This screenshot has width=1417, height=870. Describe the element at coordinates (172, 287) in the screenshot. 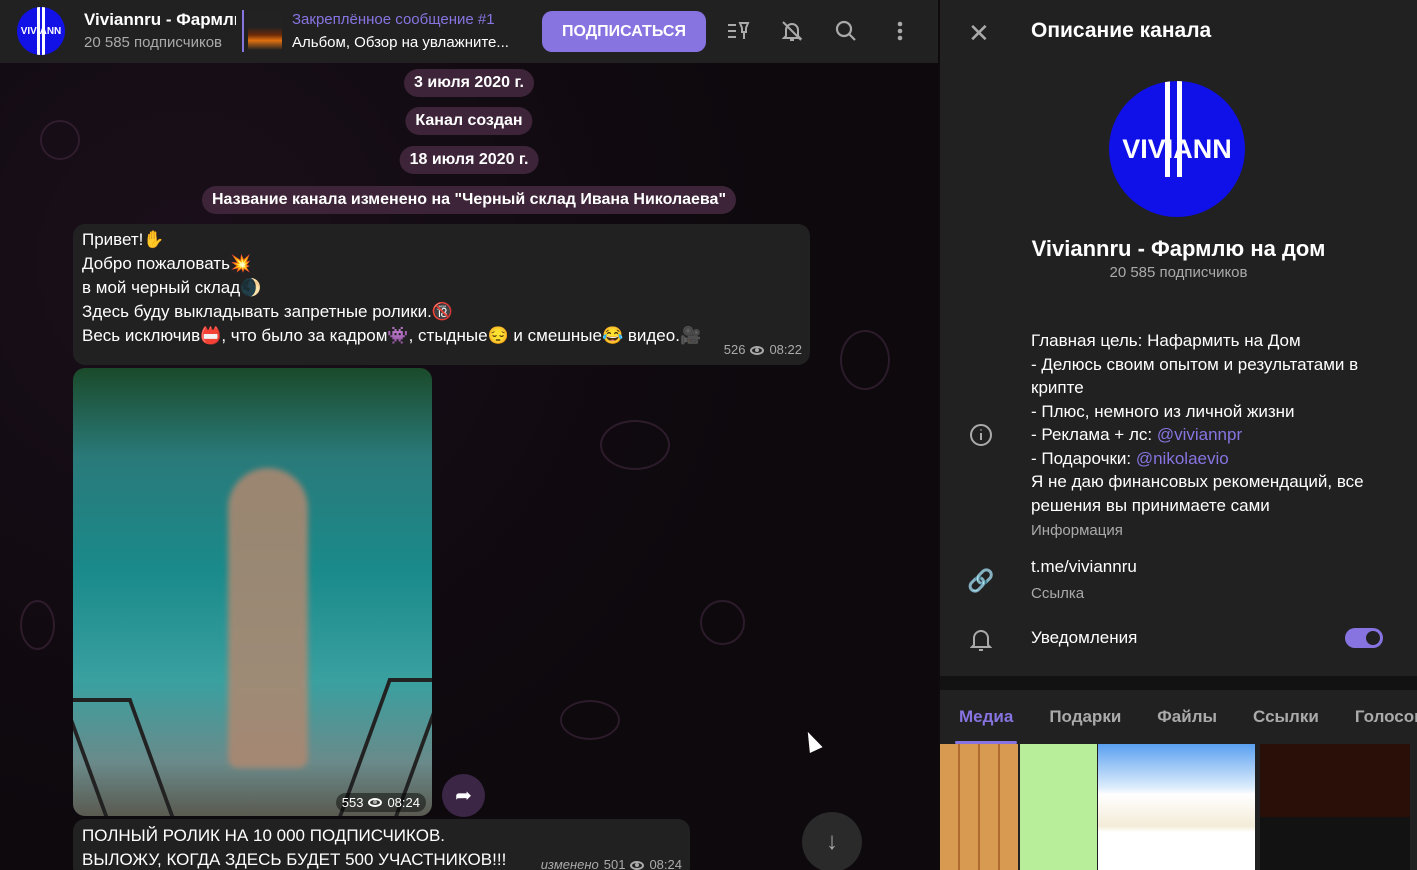

I see `message-line: в мой черный склад🌒` at that location.